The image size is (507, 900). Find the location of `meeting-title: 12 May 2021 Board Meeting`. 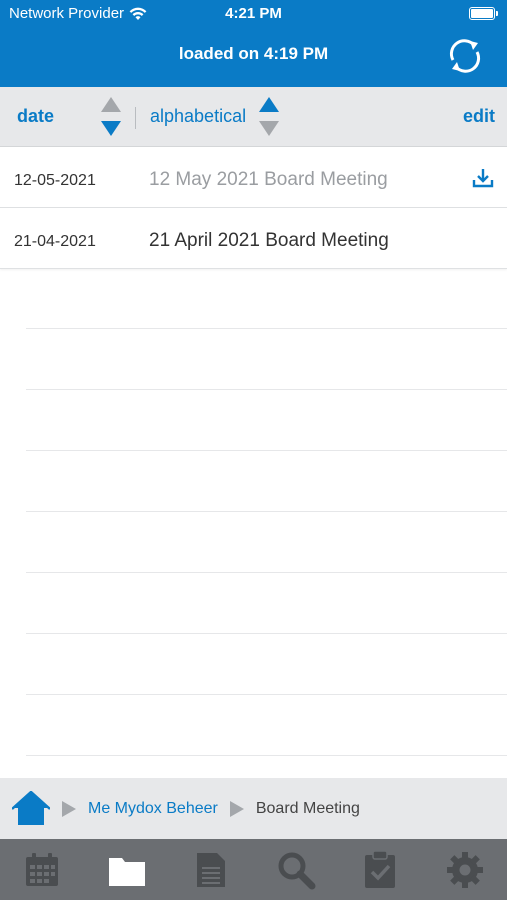

meeting-title: 12 May 2021 Board Meeting is located at coordinates (268, 179).